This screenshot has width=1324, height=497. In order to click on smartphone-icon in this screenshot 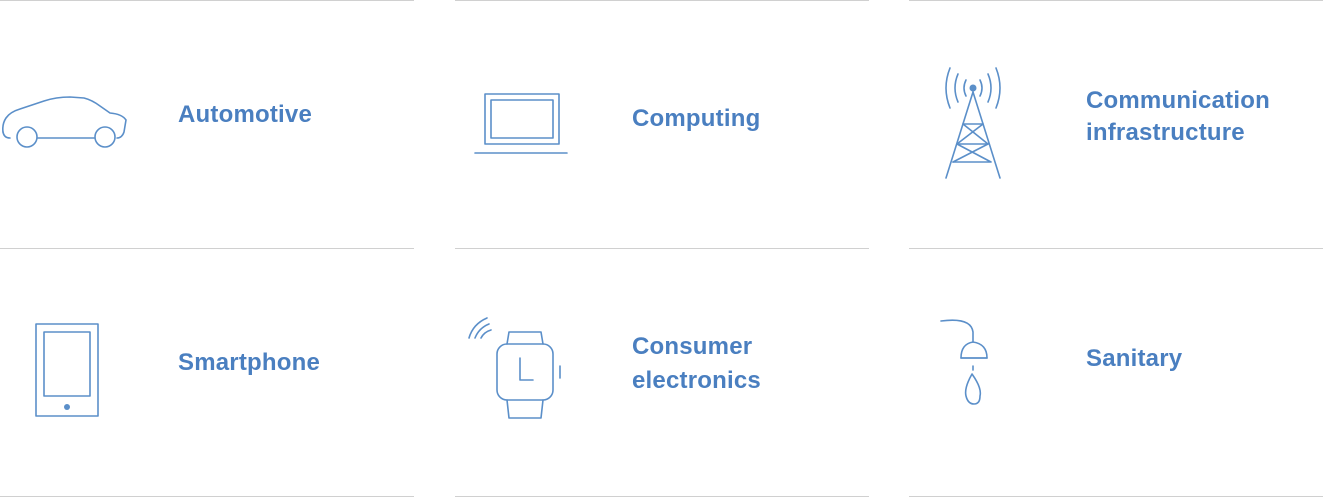, I will do `click(67, 370)`.